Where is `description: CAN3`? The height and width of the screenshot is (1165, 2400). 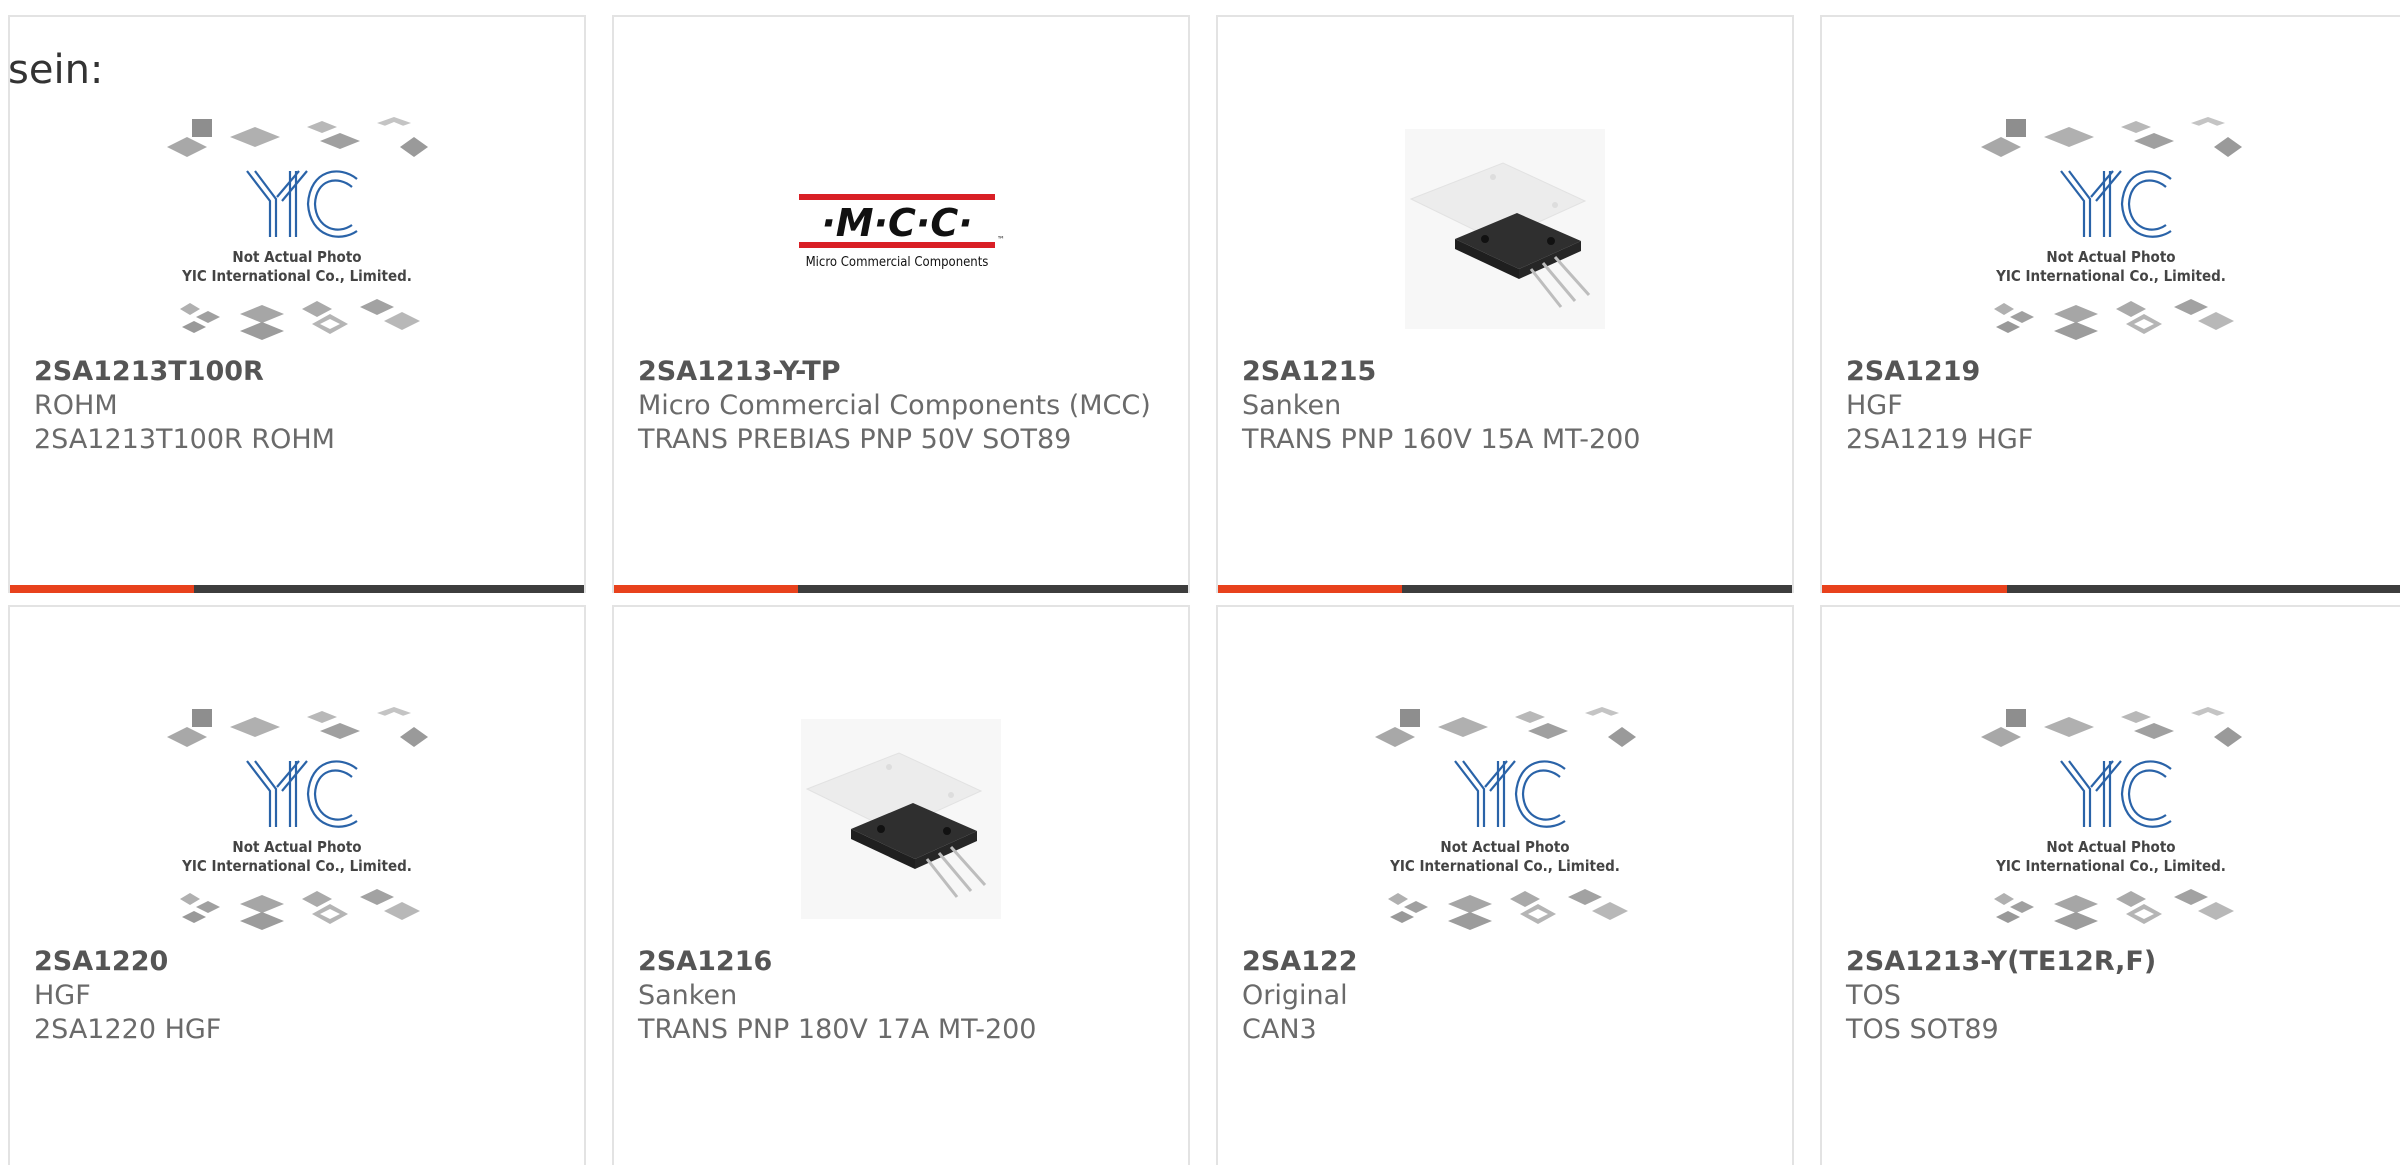
description: CAN3 is located at coordinates (1279, 1029).